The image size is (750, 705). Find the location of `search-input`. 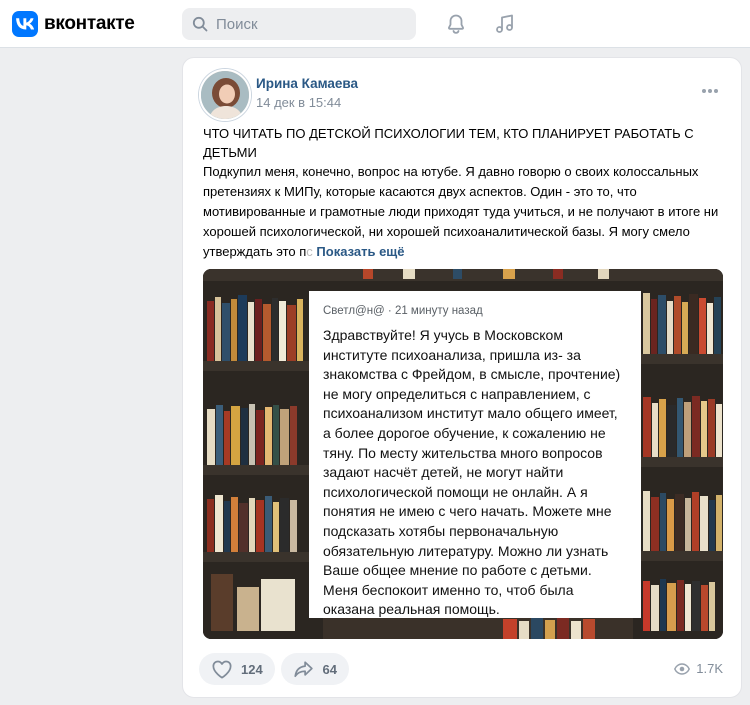

search-input is located at coordinates (306, 24).